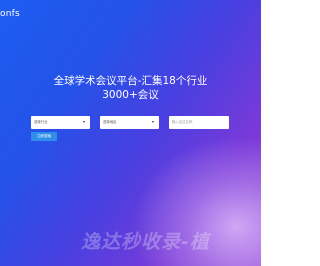 This screenshot has width=320, height=266. I want to click on logo: onfs, so click(10, 14).